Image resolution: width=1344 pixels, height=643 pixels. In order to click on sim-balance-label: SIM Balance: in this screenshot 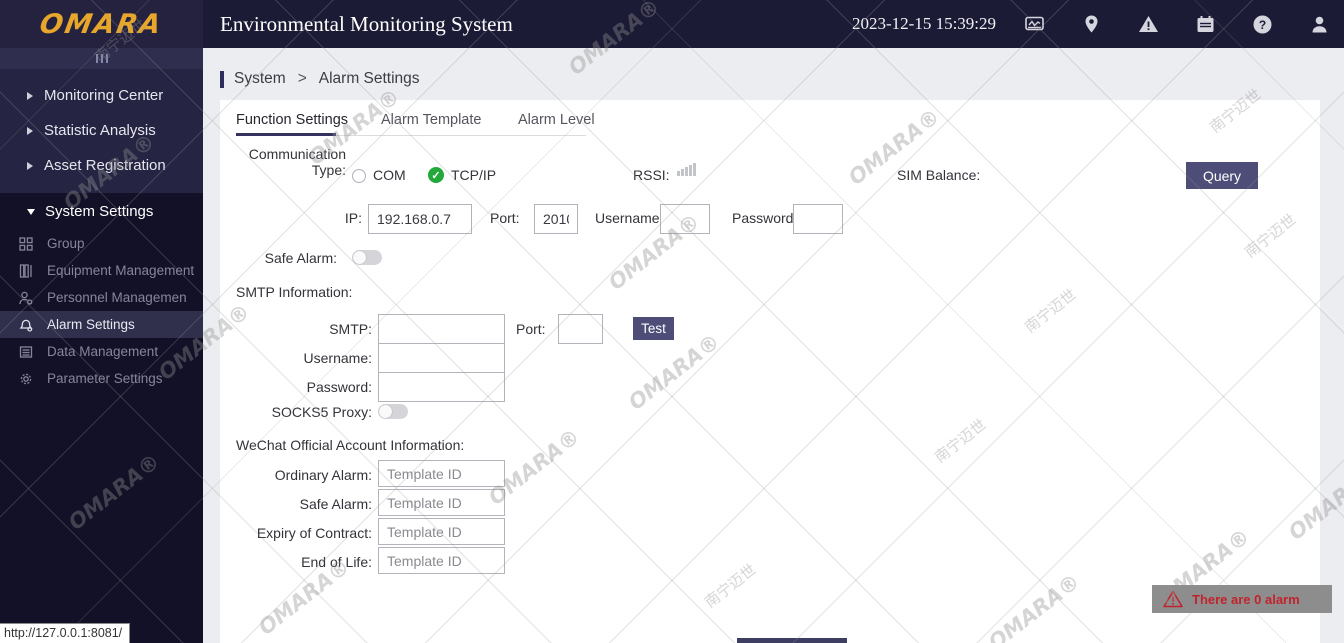, I will do `click(939, 175)`.